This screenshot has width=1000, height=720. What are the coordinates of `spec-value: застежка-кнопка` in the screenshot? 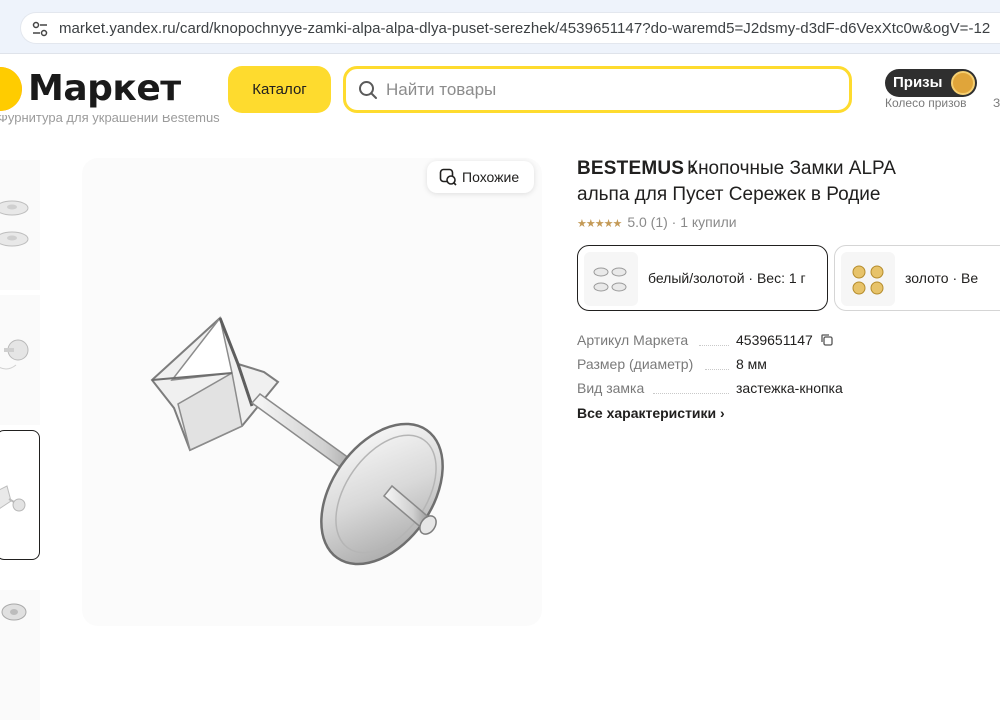 It's located at (789, 388).